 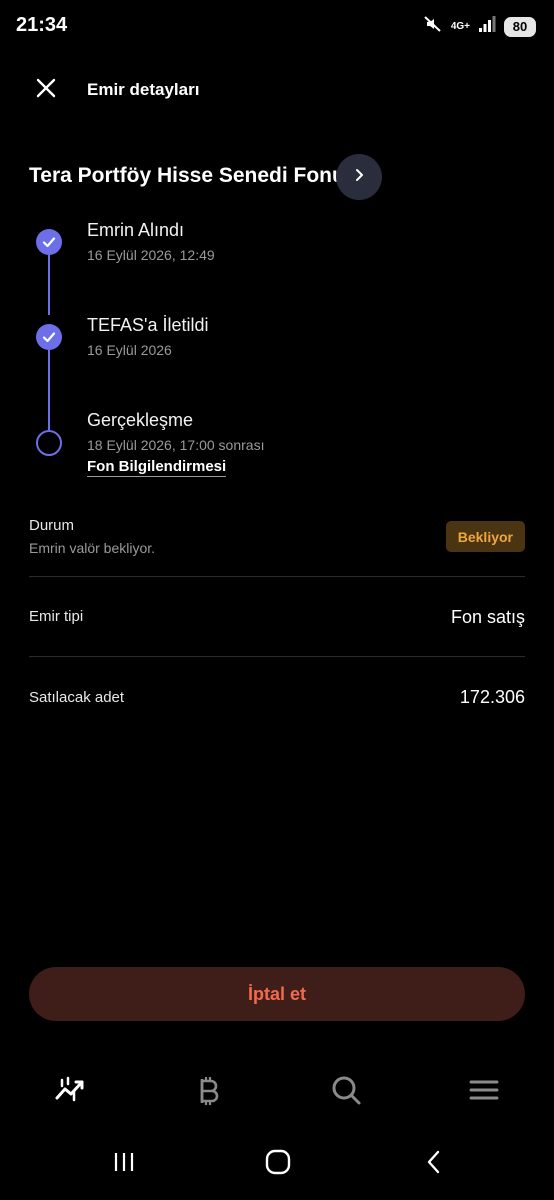 I want to click on step-title: TEFAS'a İletildi, so click(x=148, y=325).